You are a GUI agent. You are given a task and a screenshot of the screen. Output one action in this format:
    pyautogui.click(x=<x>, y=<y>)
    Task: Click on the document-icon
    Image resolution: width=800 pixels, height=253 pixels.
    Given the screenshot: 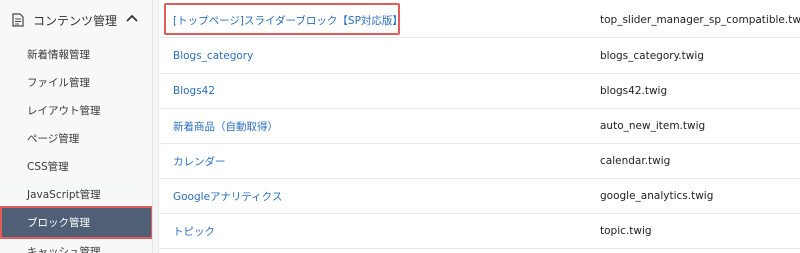 What is the action you would take?
    pyautogui.click(x=18, y=20)
    